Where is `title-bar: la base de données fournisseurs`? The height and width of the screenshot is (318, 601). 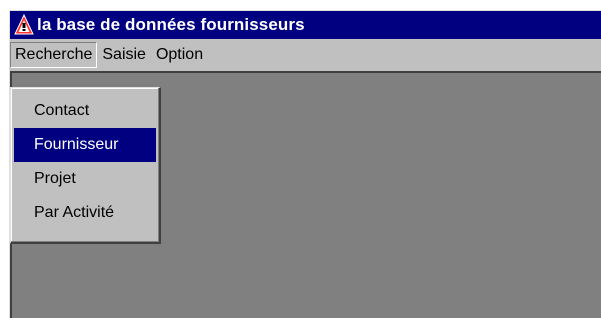 title-bar: la base de données fournisseurs is located at coordinates (305, 25).